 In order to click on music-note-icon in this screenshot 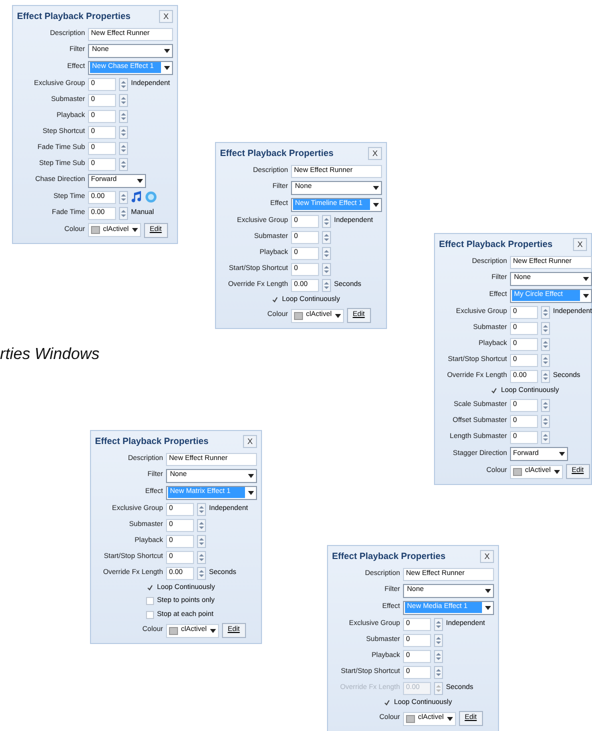, I will do `click(136, 197)`.